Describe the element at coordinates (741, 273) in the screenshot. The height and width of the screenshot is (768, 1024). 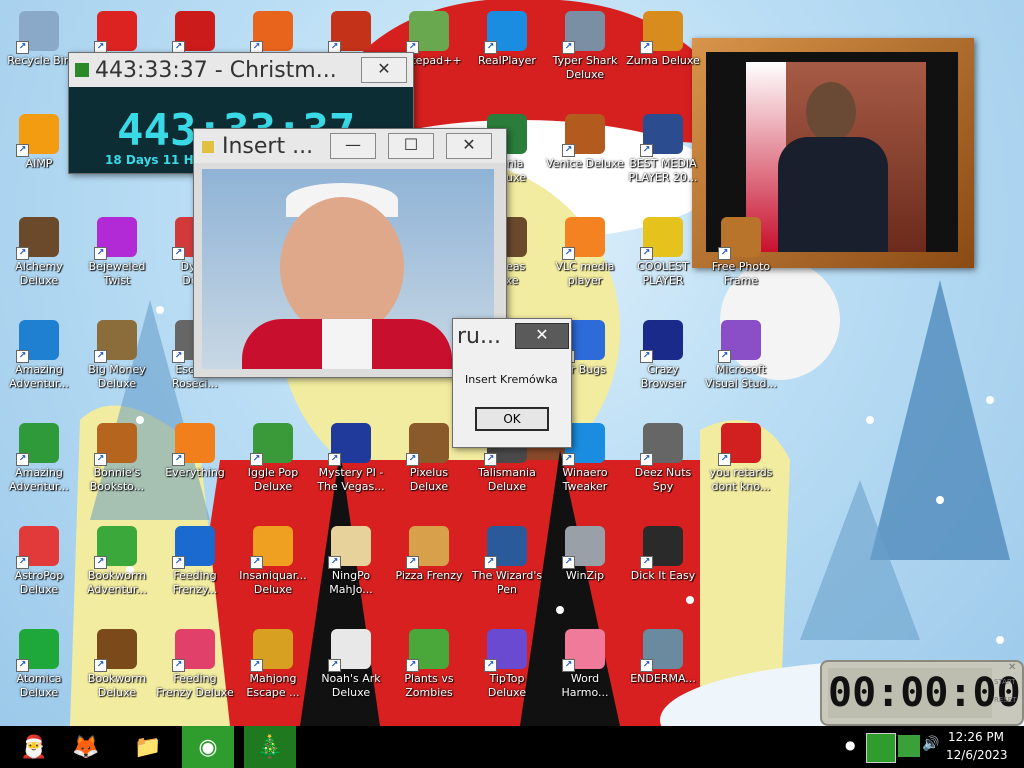
I see `desktop-icon-label: Free Photo Frame` at that location.